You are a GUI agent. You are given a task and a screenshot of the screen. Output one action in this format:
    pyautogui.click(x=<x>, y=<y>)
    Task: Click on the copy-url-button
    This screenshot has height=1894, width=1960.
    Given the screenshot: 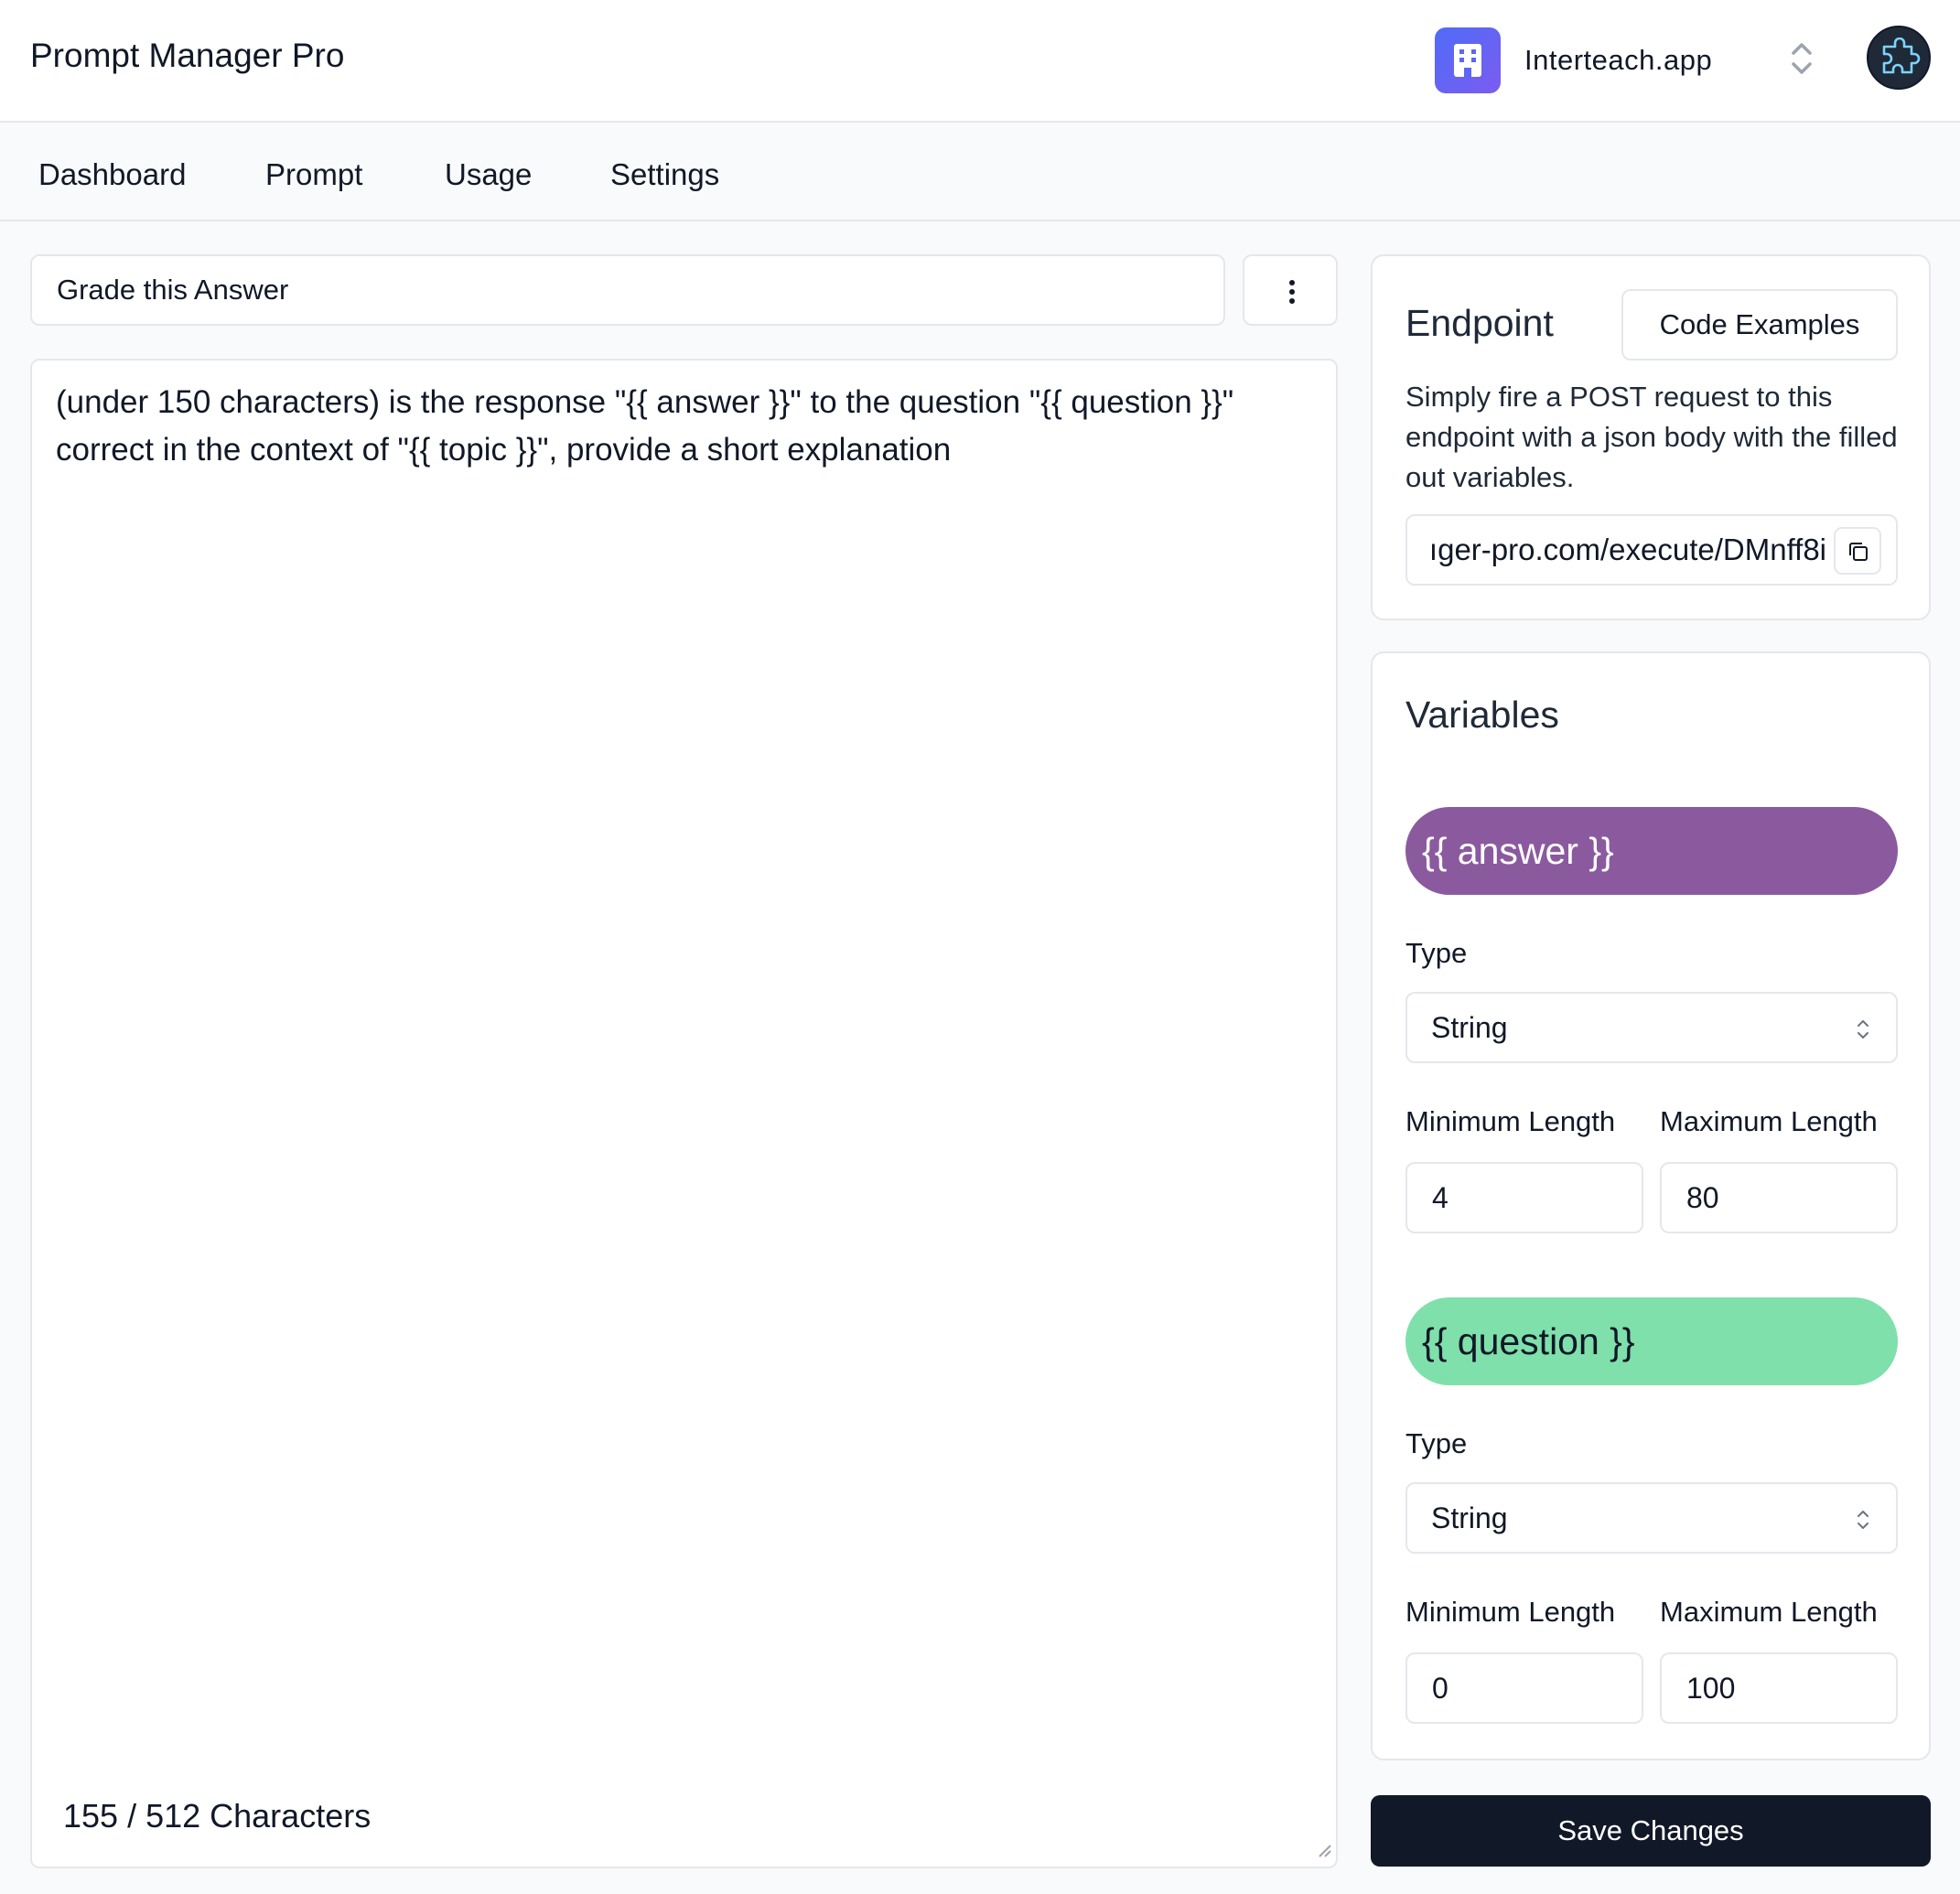 What is the action you would take?
    pyautogui.click(x=1857, y=551)
    